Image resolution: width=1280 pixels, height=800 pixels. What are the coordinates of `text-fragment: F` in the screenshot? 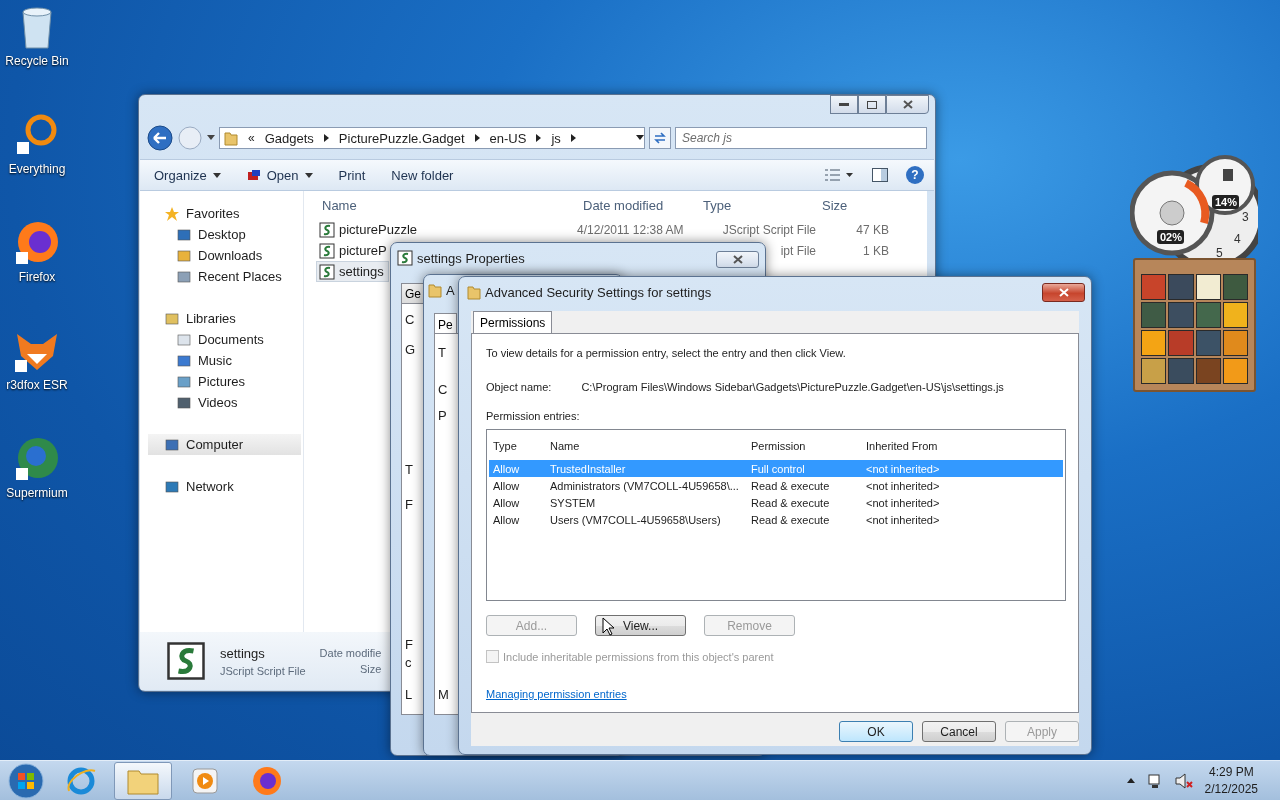 It's located at (409, 644).